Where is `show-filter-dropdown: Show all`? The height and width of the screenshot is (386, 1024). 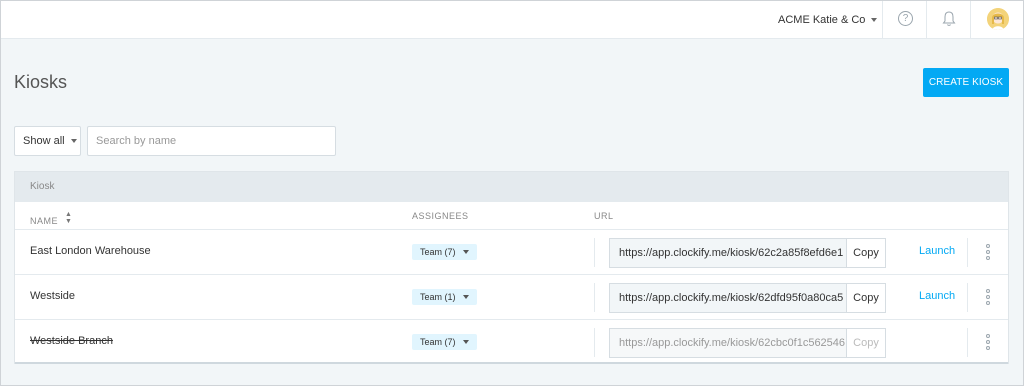
show-filter-dropdown: Show all is located at coordinates (47, 141).